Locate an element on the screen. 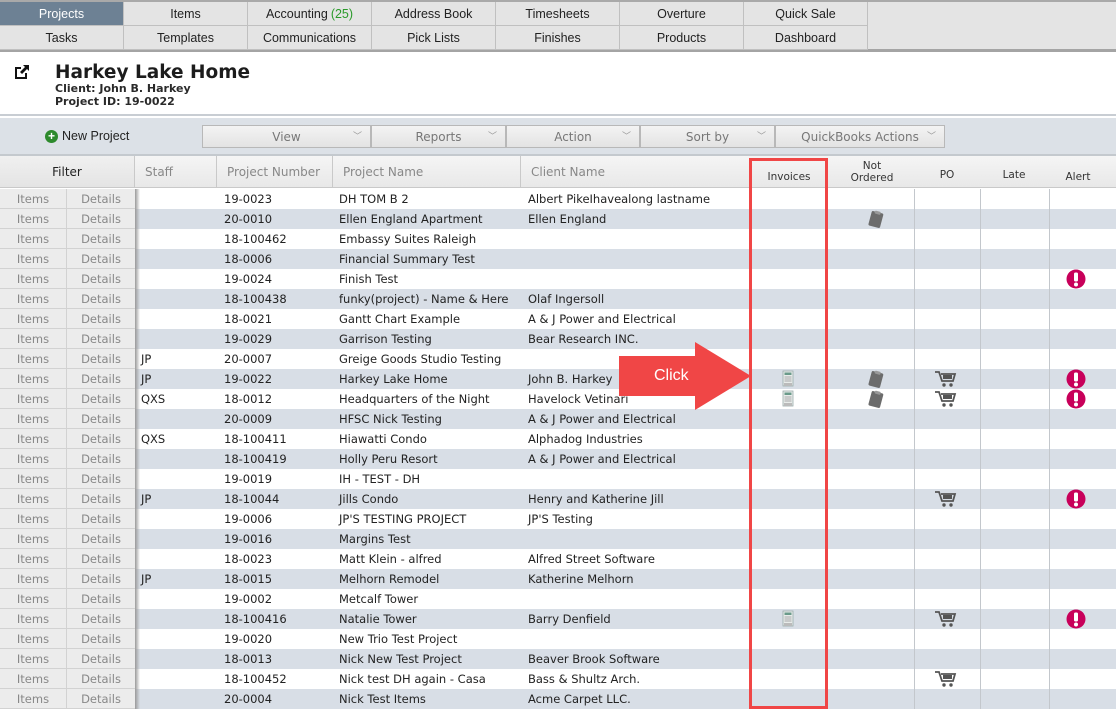 Image resolution: width=1116 pixels, height=709 pixels. column-project-number: Project Number is located at coordinates (275, 171).